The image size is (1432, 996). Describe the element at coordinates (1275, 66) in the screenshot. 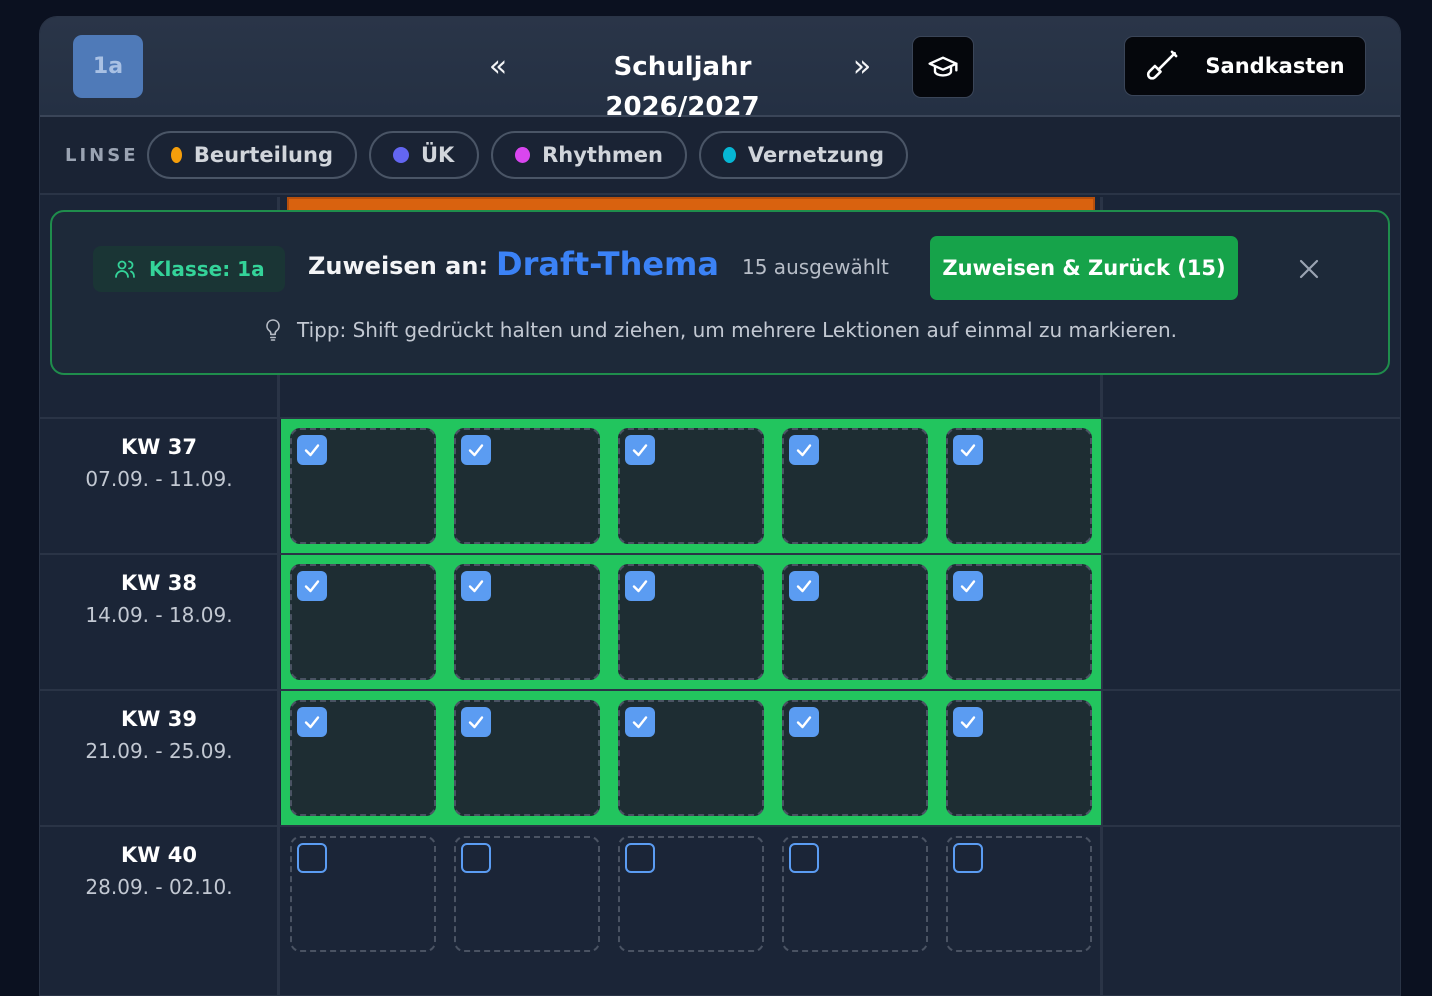

I see `sandbox-label: Sandkasten` at that location.